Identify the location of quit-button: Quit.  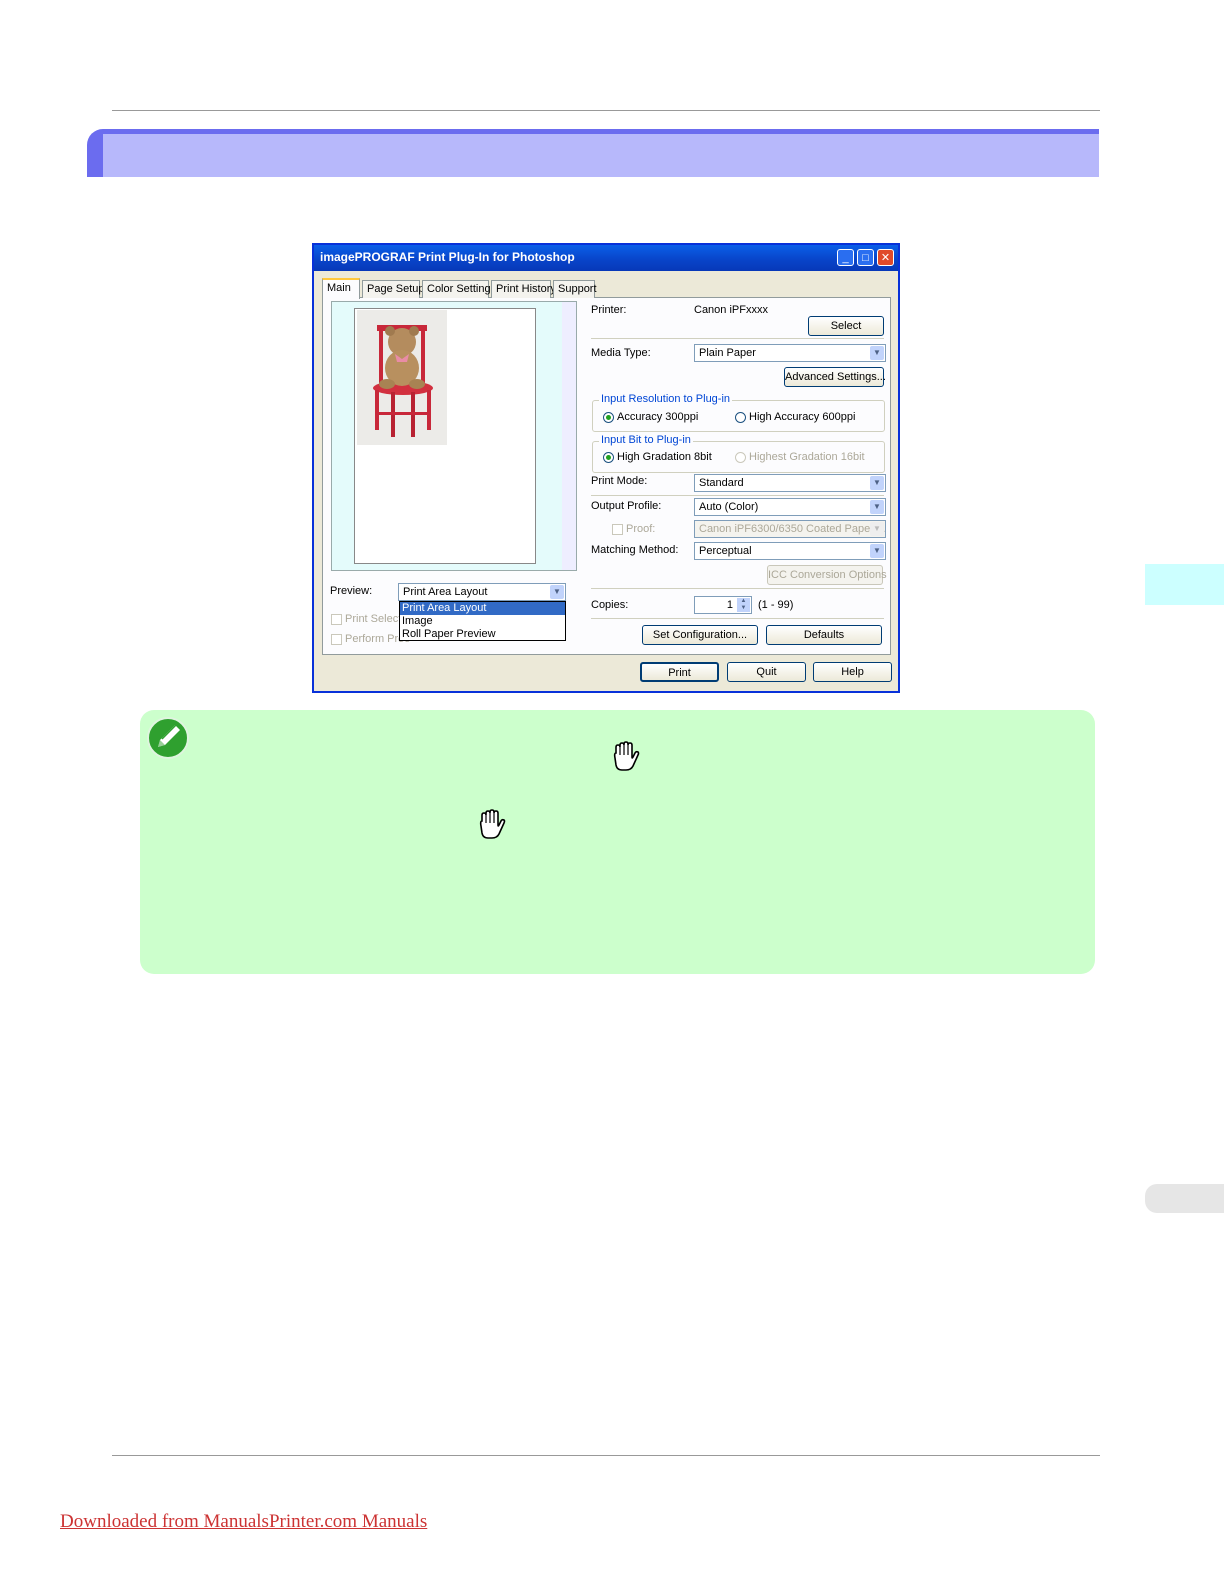
(766, 672).